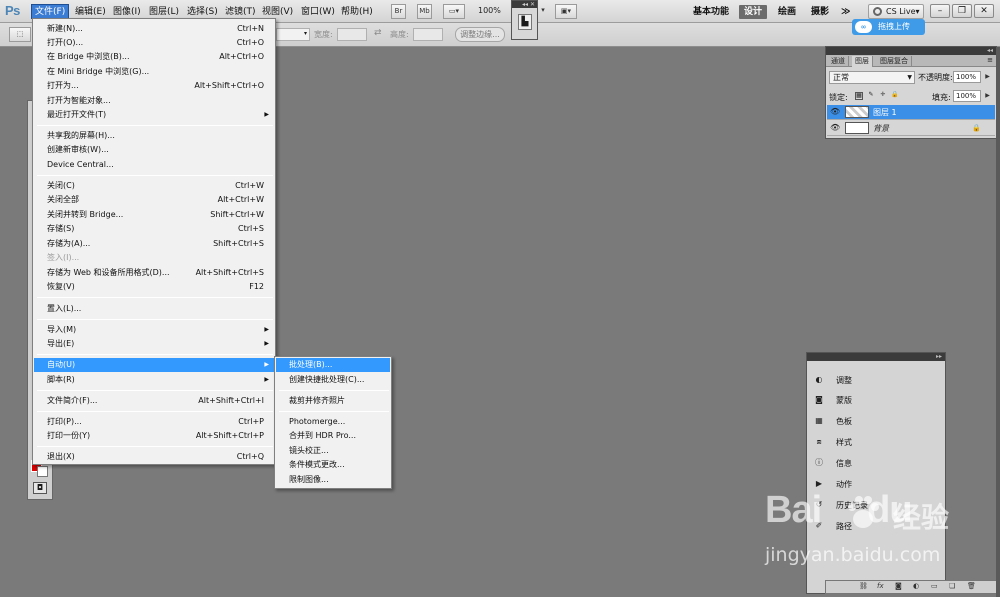 The height and width of the screenshot is (597, 1000). Describe the element at coordinates (154, 86) in the screenshot. I see `menu-item-open-as: 打开为... Alt+Shift+Ctrl+O` at that location.